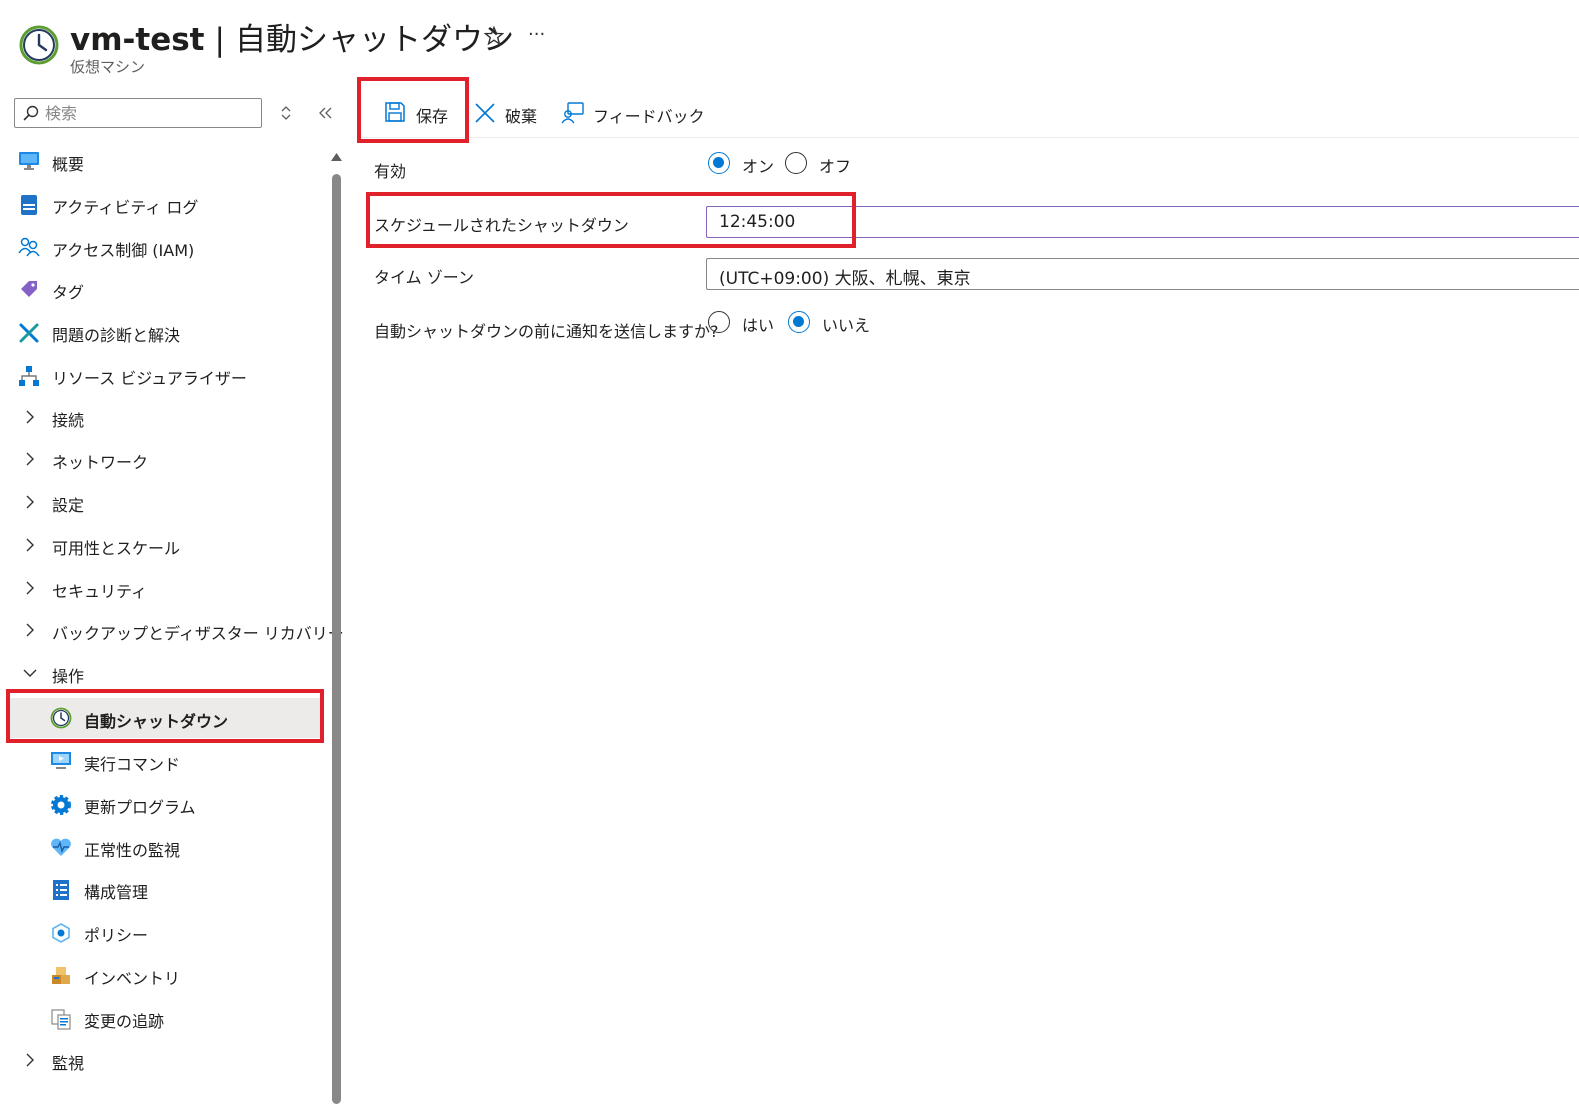 The height and width of the screenshot is (1104, 1579). Describe the element at coordinates (835, 165) in the screenshot. I see `enabled-off-label: オフ` at that location.